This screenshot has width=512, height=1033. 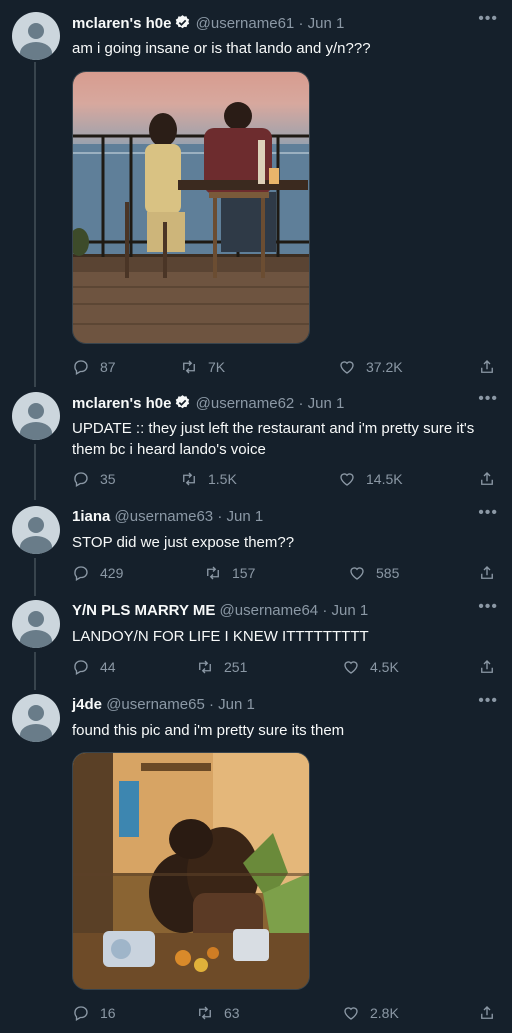 What do you see at coordinates (94, 667) in the screenshot?
I see `reply-button: 44` at bounding box center [94, 667].